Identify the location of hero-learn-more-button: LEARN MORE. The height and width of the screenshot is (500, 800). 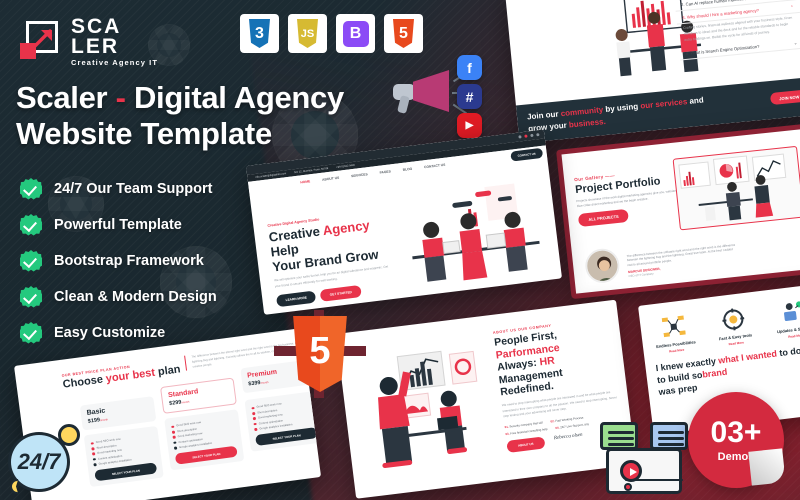
(296, 299).